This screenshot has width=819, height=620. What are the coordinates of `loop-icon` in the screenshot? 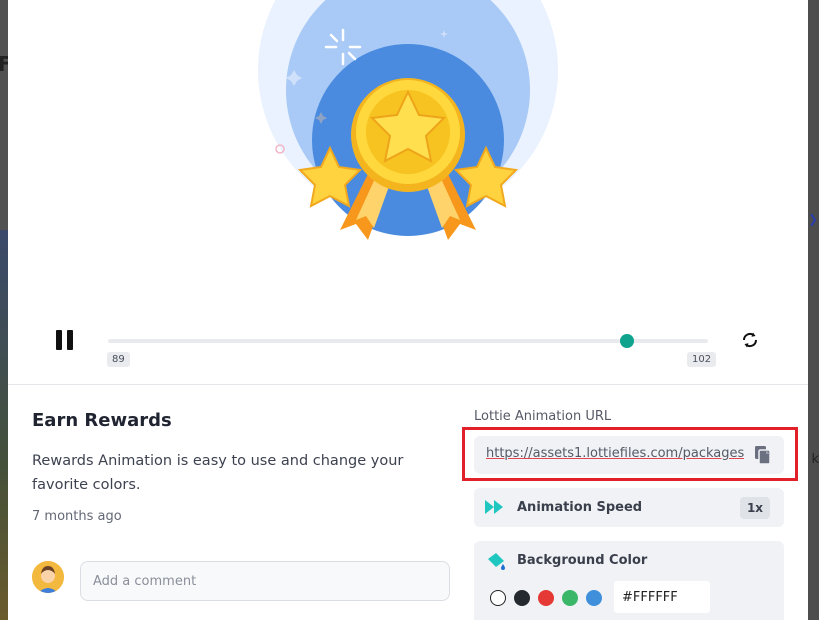 It's located at (750, 340).